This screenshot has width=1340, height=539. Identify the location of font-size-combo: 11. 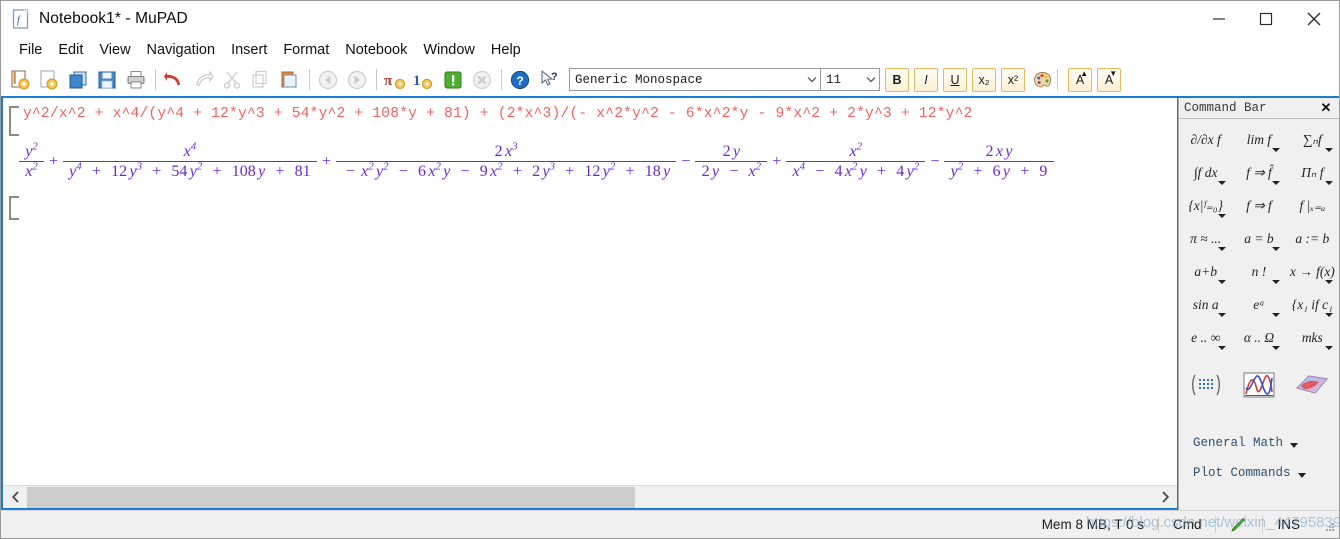
(850, 79).